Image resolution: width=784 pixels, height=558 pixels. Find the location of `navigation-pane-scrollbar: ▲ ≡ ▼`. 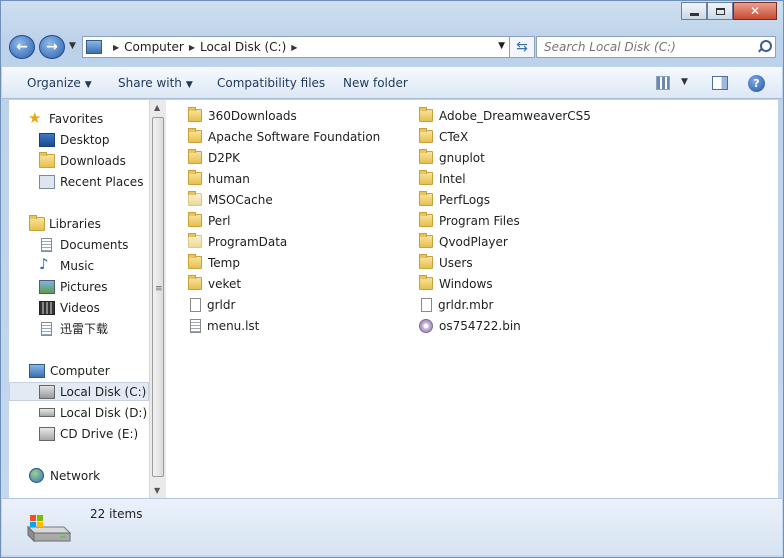

navigation-pane-scrollbar: ▲ ≡ ▼ is located at coordinates (157, 299).